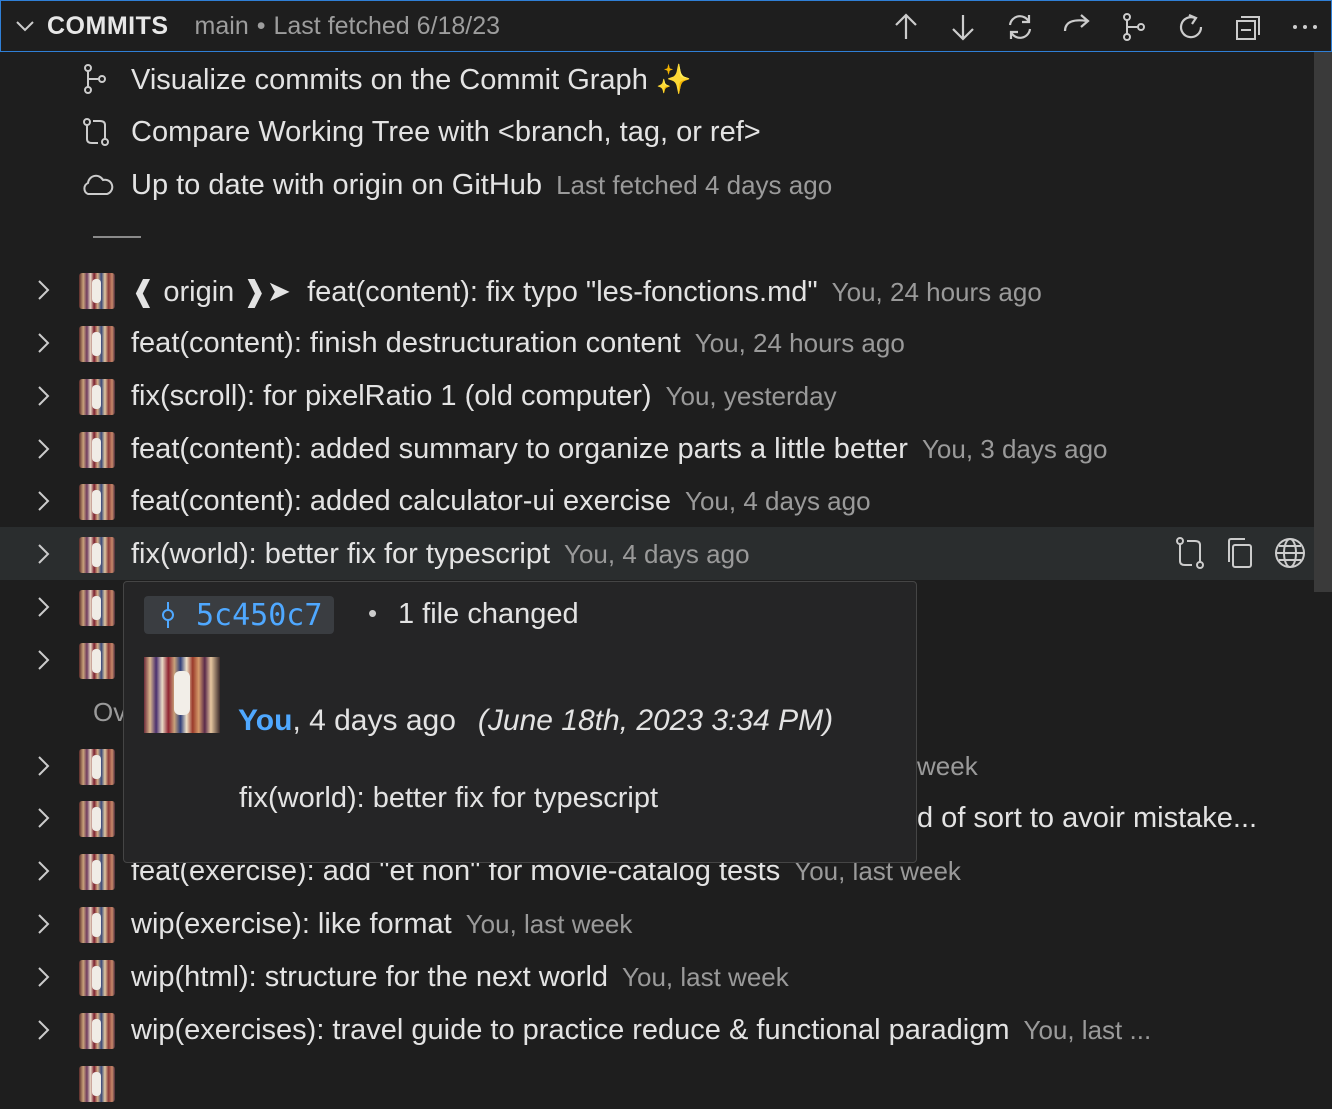  I want to click on scrollbar, so click(1323, 322).